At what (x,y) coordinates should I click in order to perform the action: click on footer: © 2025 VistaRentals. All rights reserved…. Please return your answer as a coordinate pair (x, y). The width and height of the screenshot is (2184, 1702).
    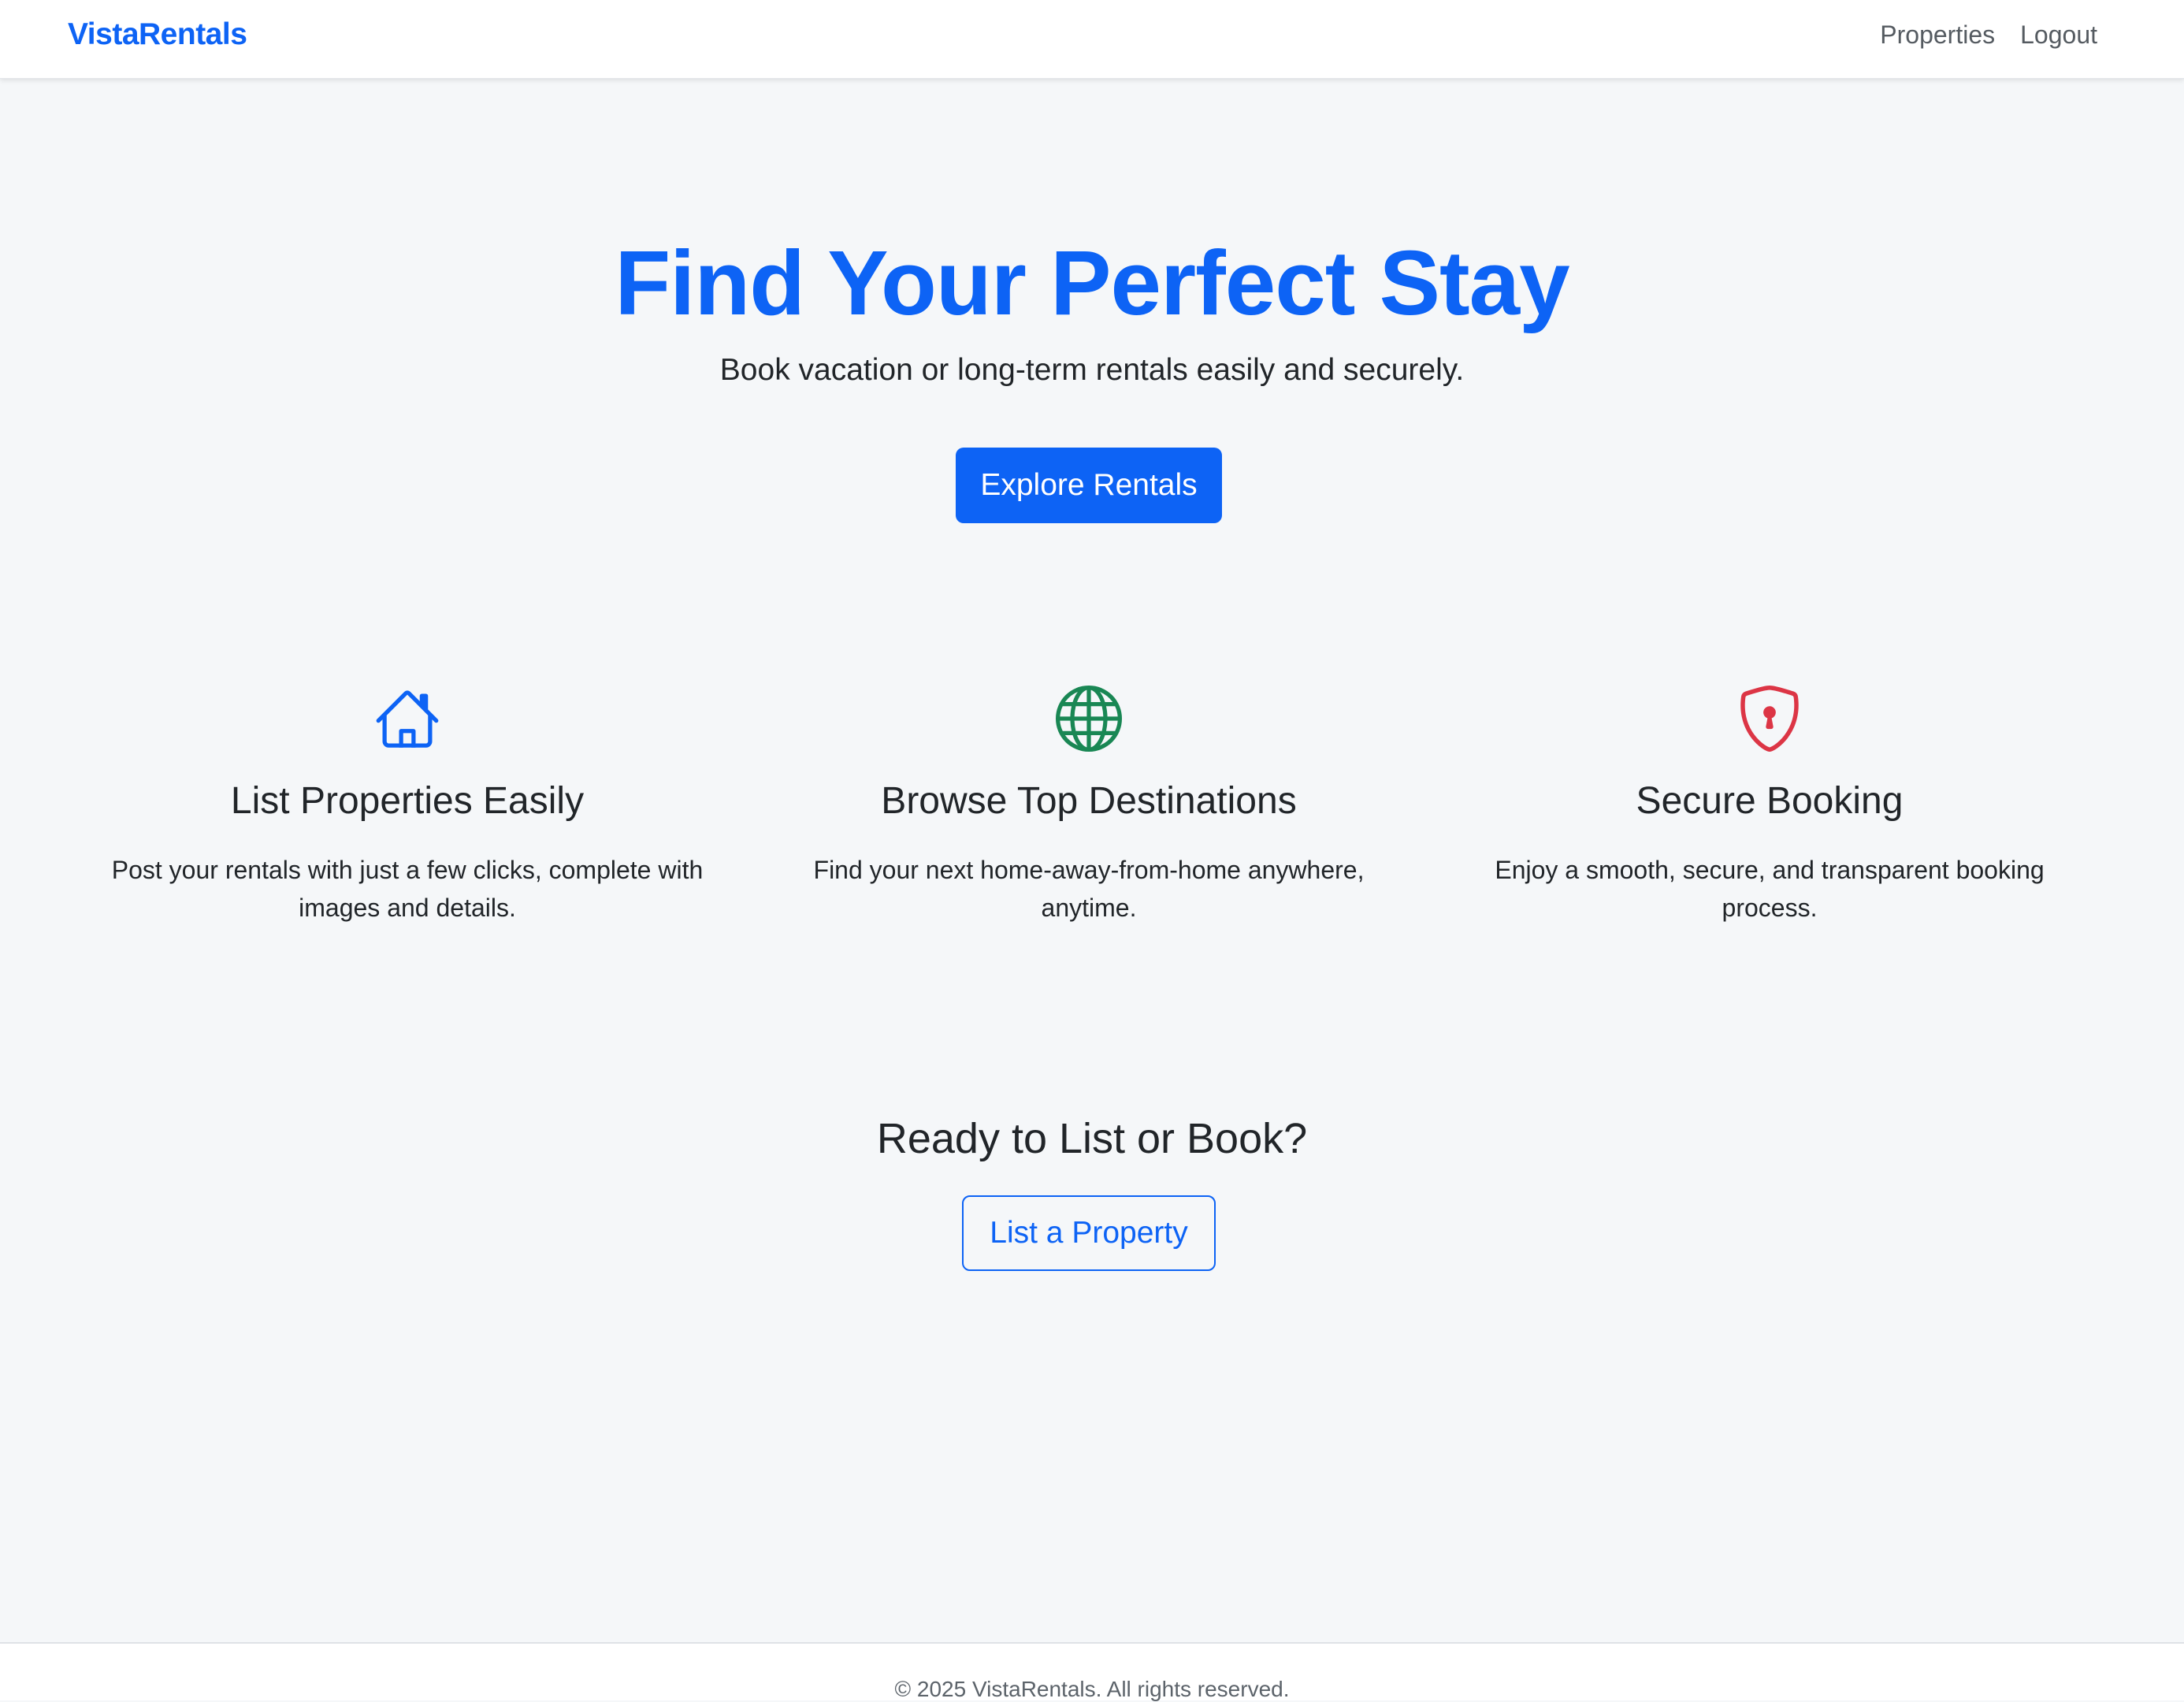
    Looking at the image, I should click on (1092, 1672).